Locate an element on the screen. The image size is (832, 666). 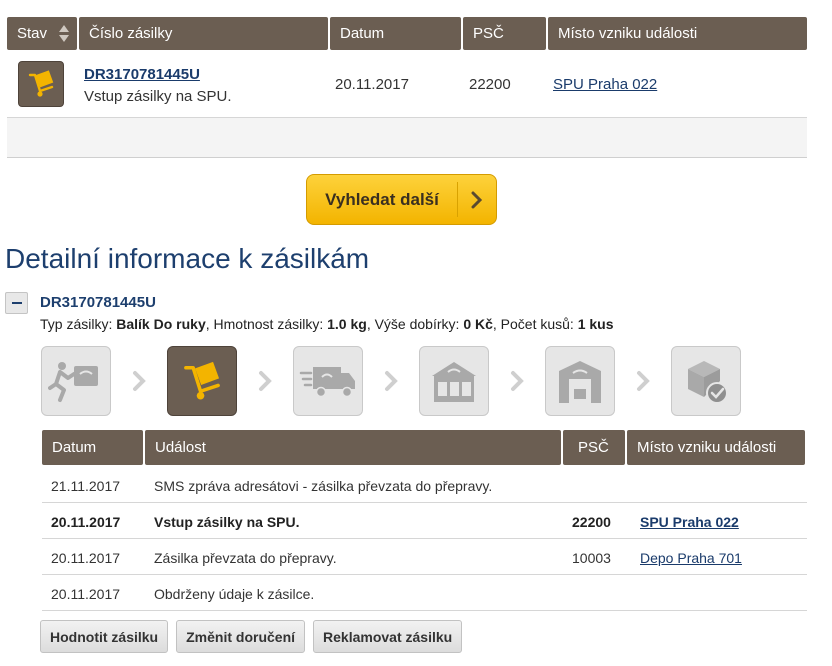
step-transport is located at coordinates (328, 381).